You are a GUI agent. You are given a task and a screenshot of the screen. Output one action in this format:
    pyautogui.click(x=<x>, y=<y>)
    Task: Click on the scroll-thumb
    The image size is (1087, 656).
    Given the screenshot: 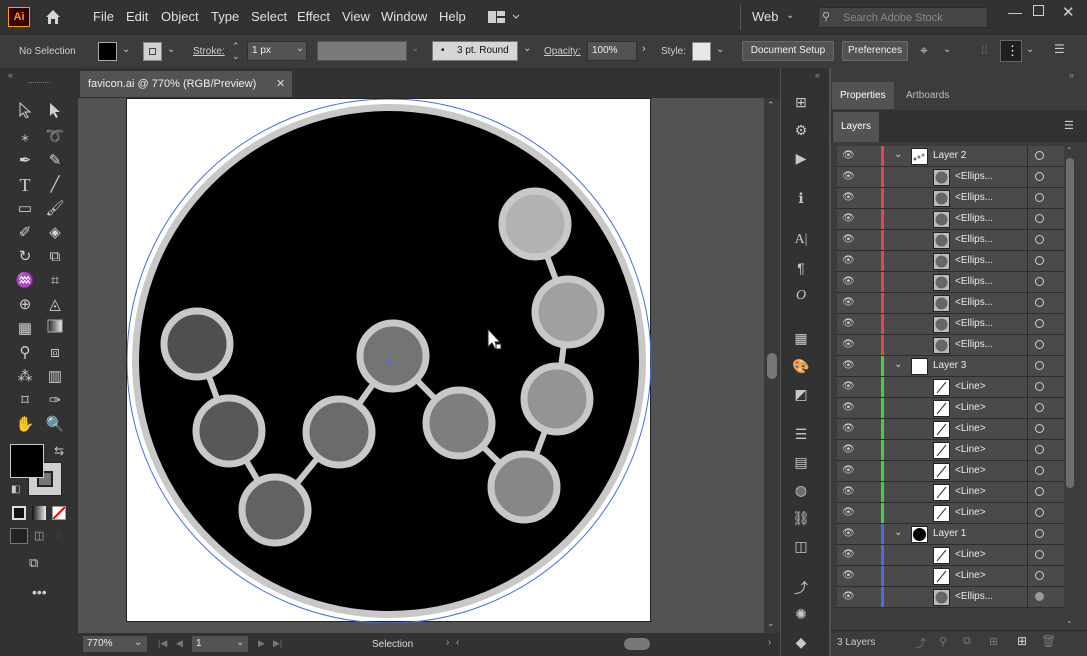 What is the action you would take?
    pyautogui.click(x=772, y=366)
    